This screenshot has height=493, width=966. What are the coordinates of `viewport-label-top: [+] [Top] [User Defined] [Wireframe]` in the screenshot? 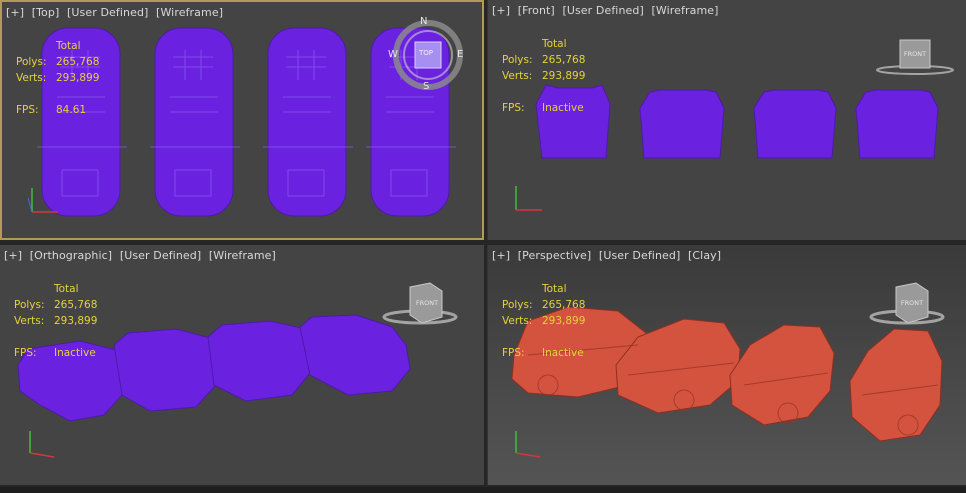 It's located at (116, 12).